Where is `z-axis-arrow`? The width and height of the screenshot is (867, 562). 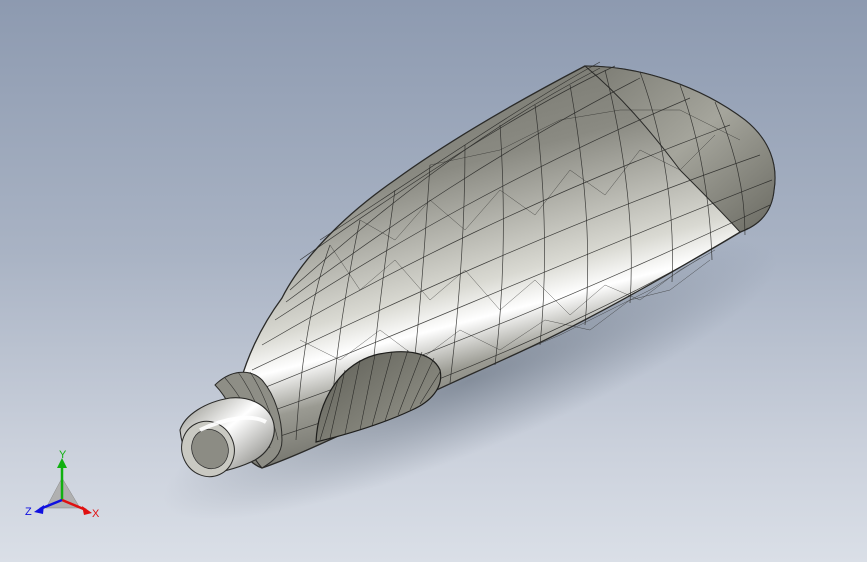 z-axis-arrow is located at coordinates (39, 509).